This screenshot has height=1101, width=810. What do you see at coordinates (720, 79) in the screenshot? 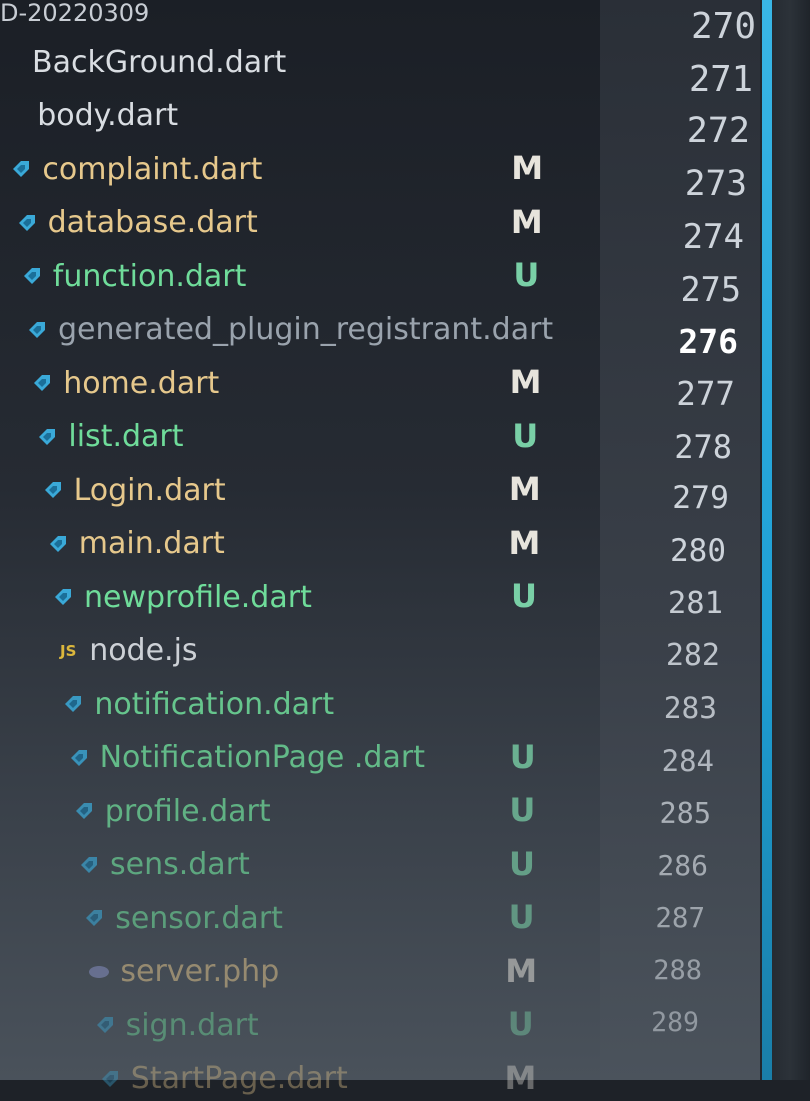
I see `line-number: 271` at bounding box center [720, 79].